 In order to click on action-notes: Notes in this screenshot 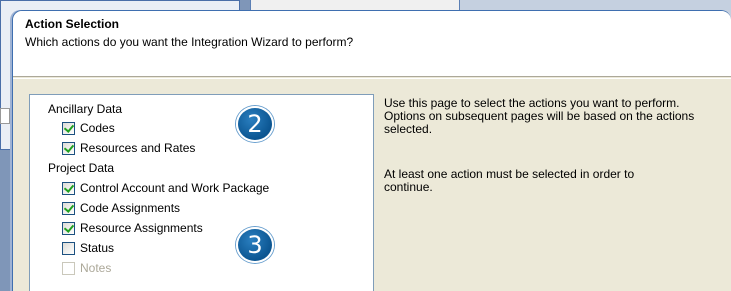, I will do `click(86, 268)`.